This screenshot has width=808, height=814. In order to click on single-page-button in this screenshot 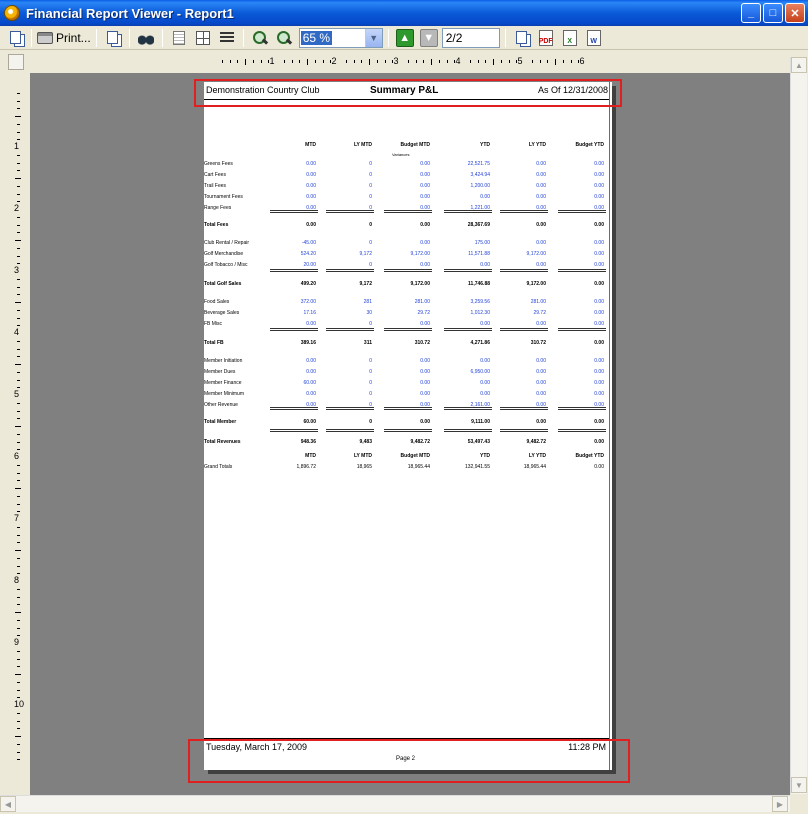, I will do `click(179, 38)`.